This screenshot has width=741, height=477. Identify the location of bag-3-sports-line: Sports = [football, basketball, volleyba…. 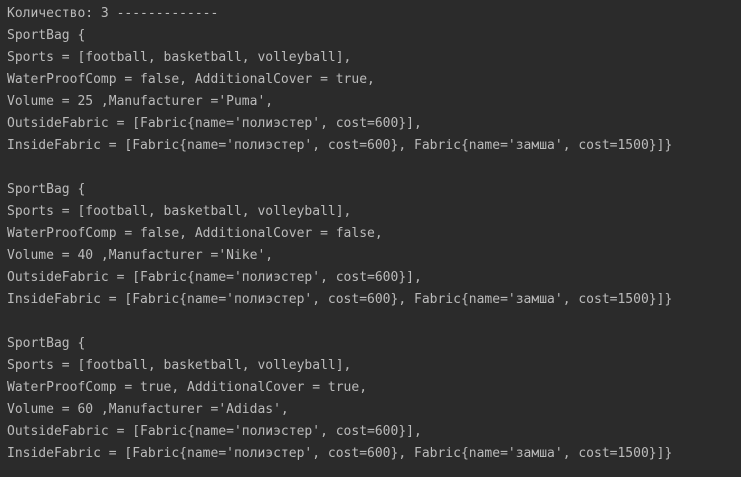
(179, 365).